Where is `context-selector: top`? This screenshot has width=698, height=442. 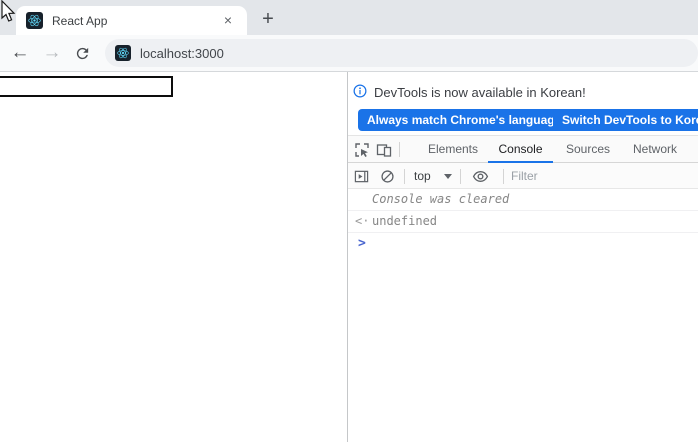 context-selector: top is located at coordinates (422, 176).